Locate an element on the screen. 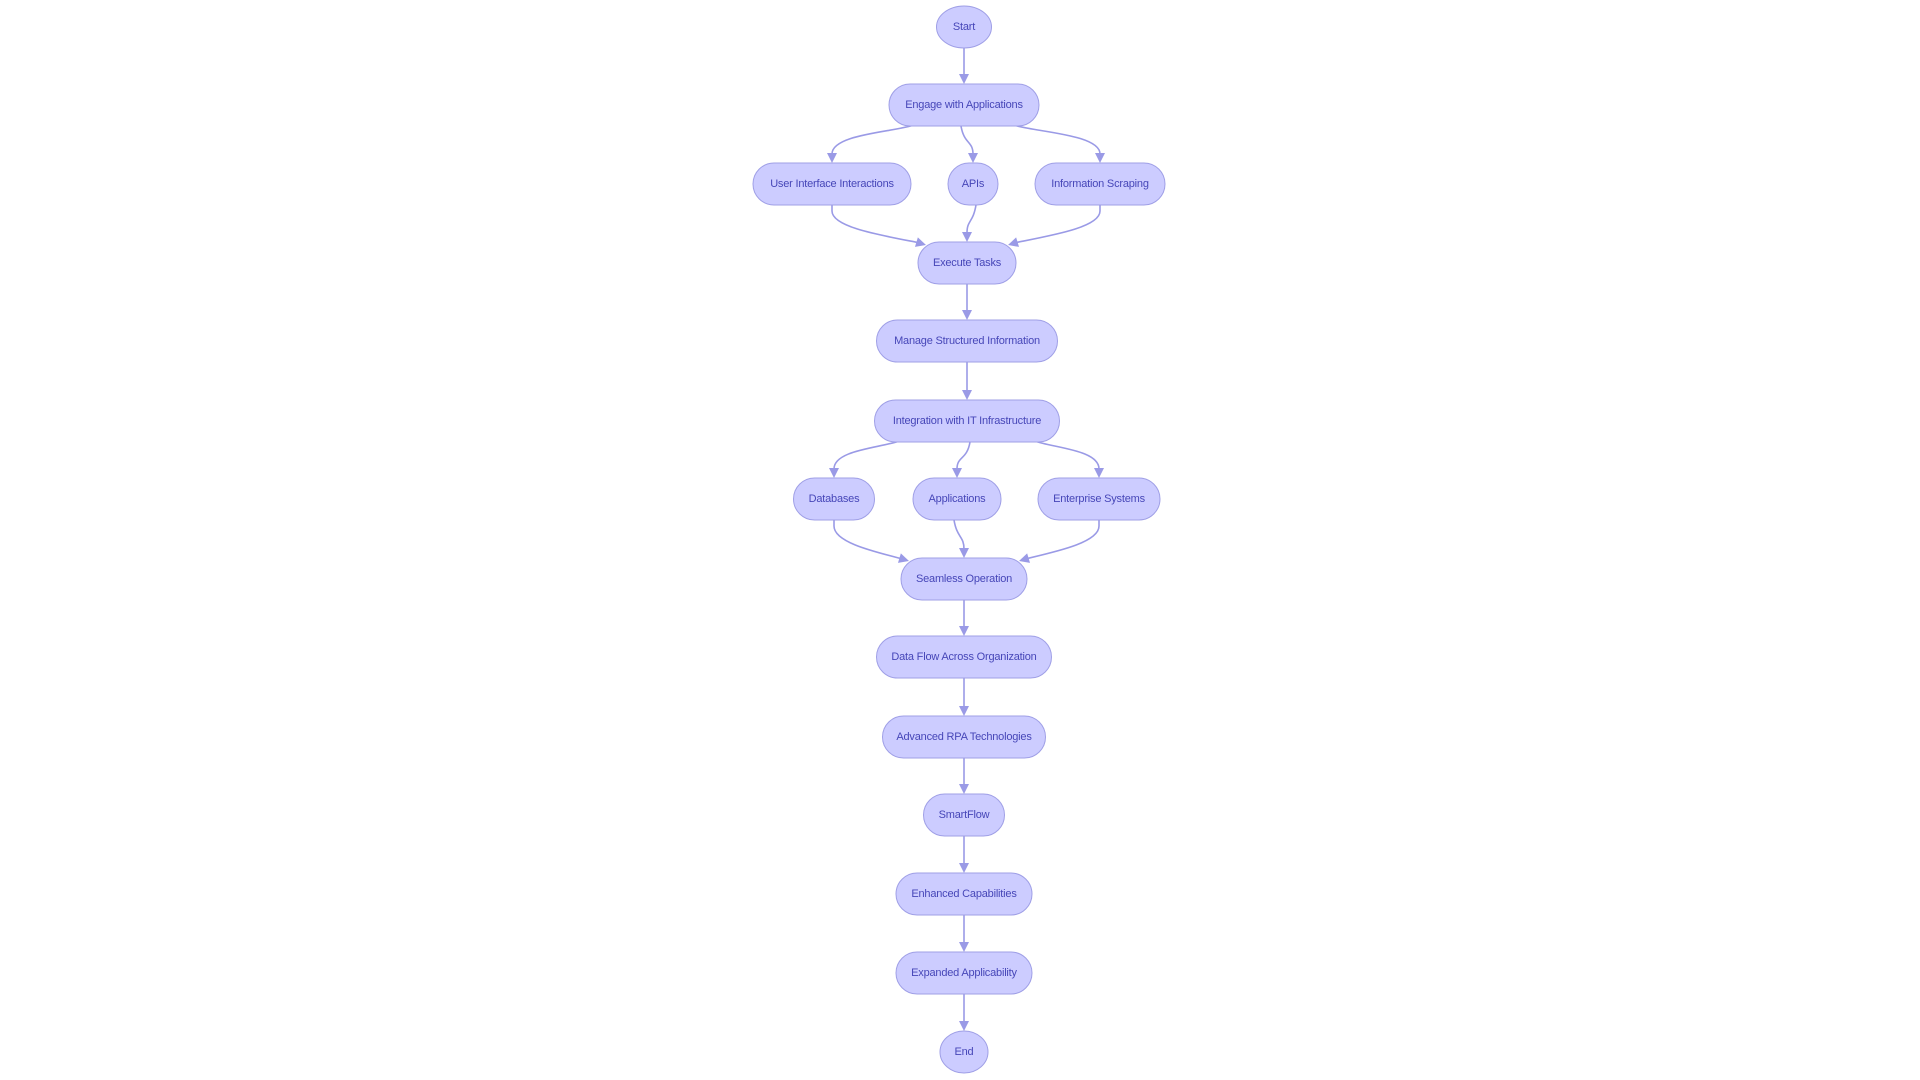 This screenshot has height=1080, width=1920. node-applications: Applications is located at coordinates (957, 499).